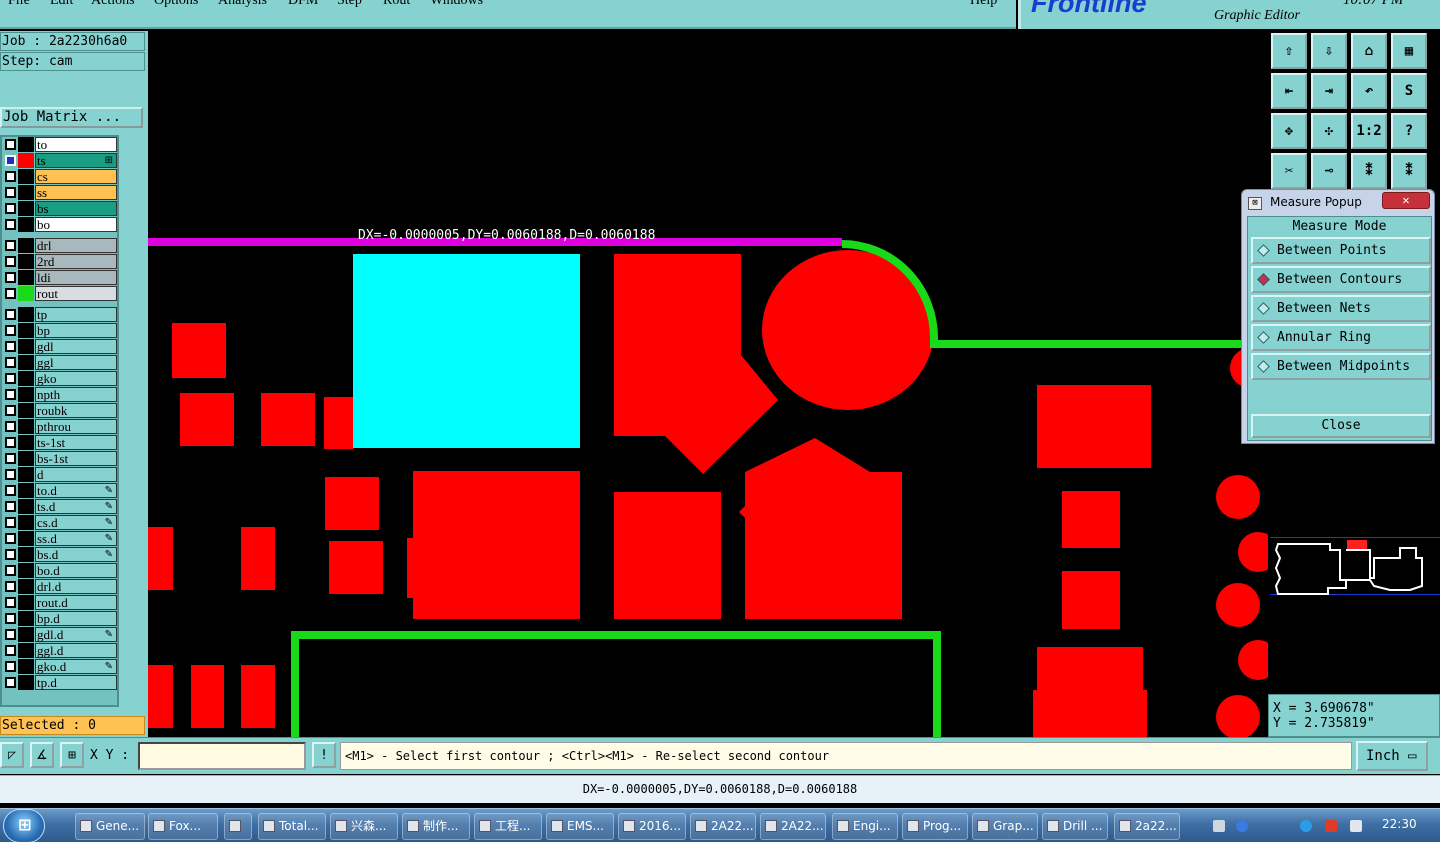  Describe the element at coordinates (1329, 51) in the screenshot. I see `export-icon: ⇩` at that location.